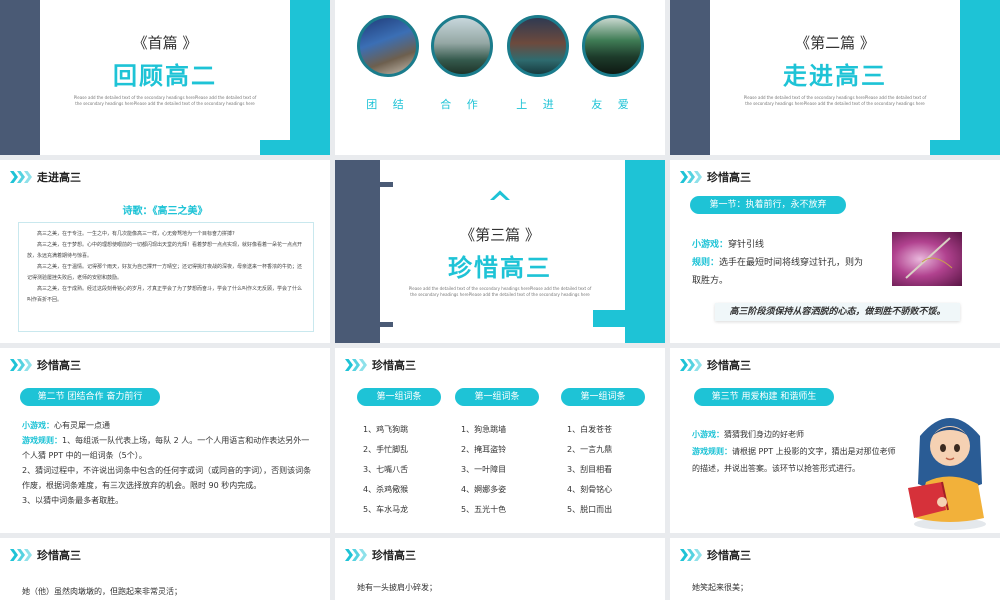 The image size is (1000, 600). I want to click on cover-title: 走进高三, so click(835, 76).